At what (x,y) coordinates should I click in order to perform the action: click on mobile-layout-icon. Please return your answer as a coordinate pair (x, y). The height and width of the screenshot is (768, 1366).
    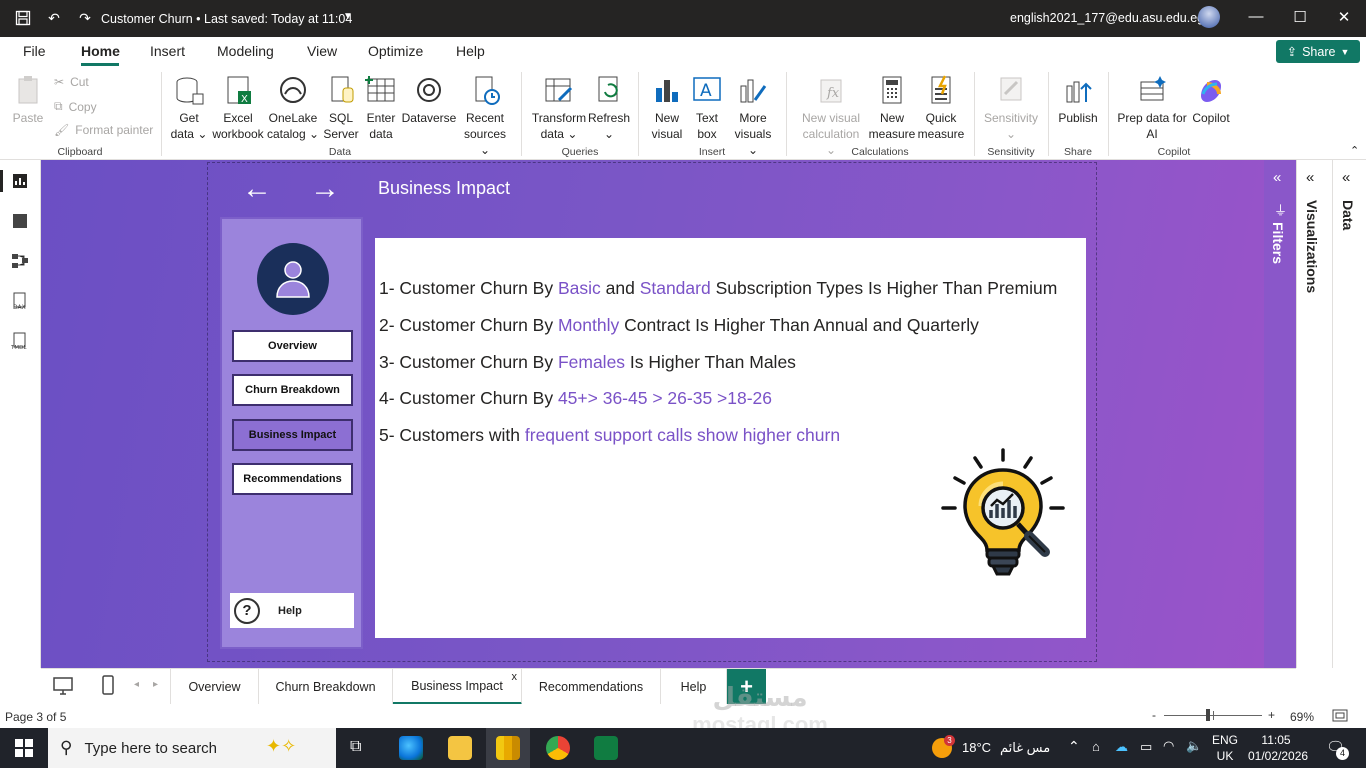
    Looking at the image, I should click on (108, 687).